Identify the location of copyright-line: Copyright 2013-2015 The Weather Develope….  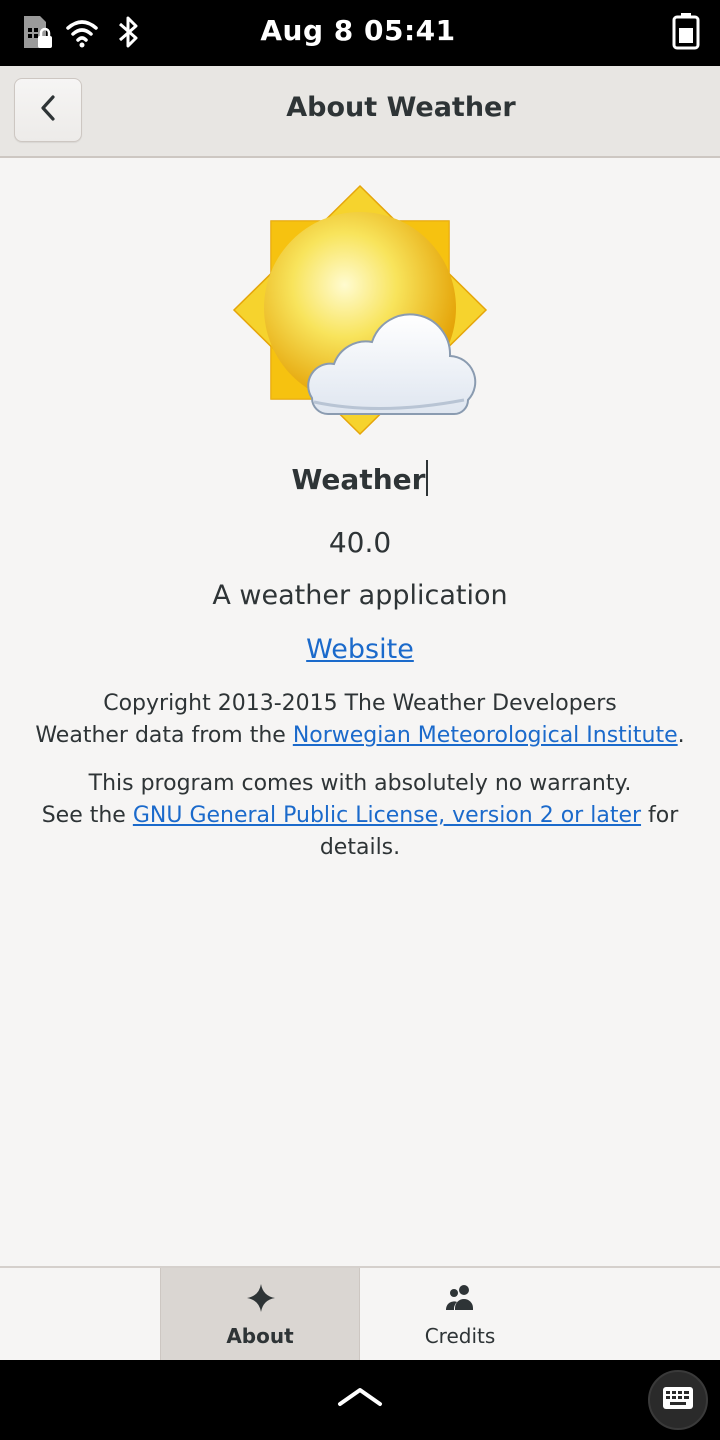
(360, 703).